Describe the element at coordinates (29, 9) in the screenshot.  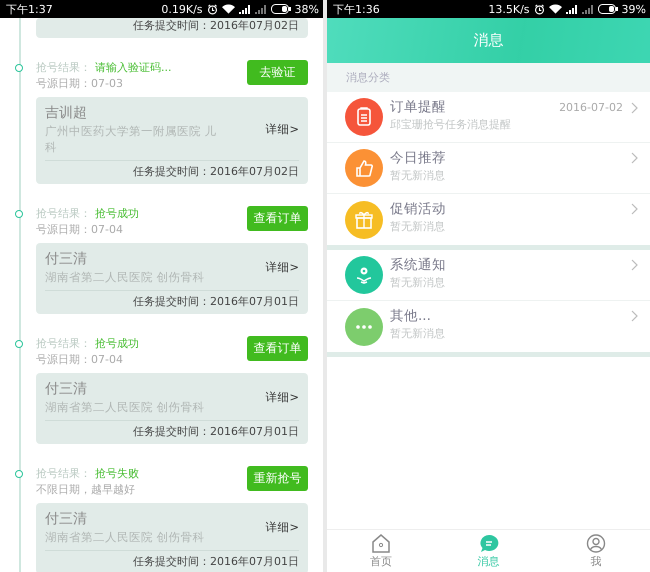
I see `clock-time: 下午1:37` at that location.